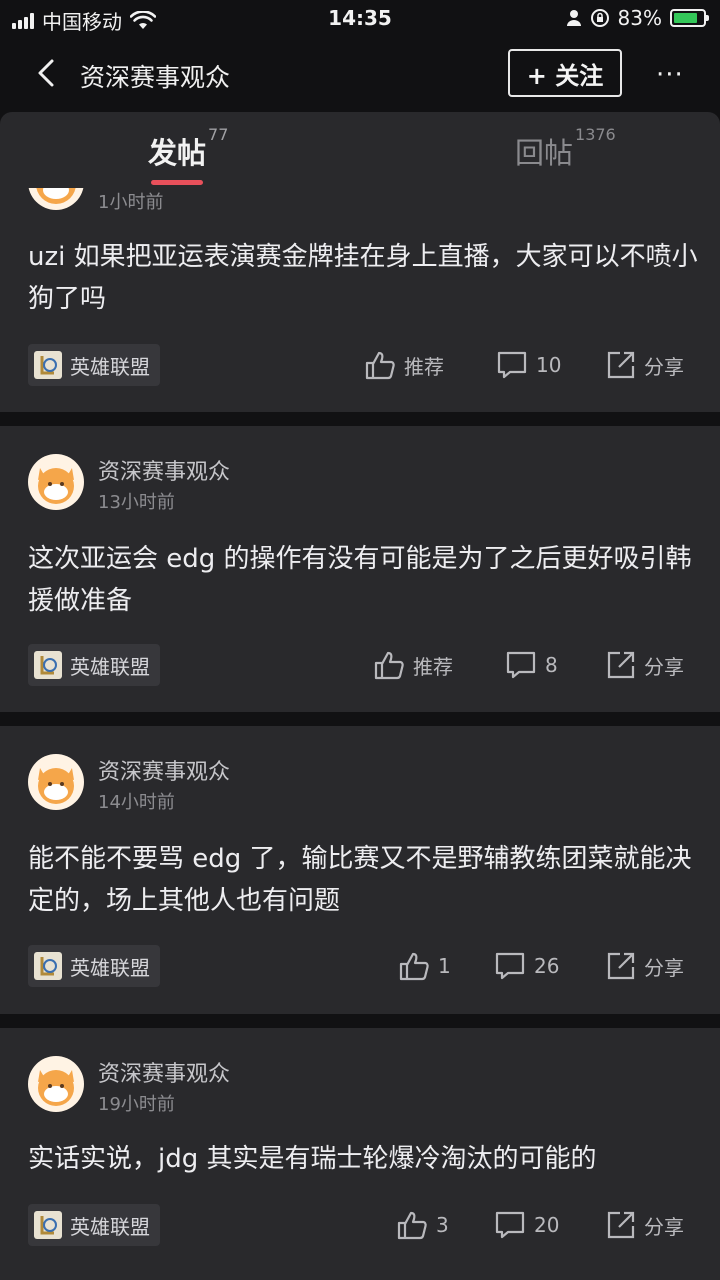 The height and width of the screenshot is (1280, 720). What do you see at coordinates (551, 665) in the screenshot?
I see `comment-count: 8` at bounding box center [551, 665].